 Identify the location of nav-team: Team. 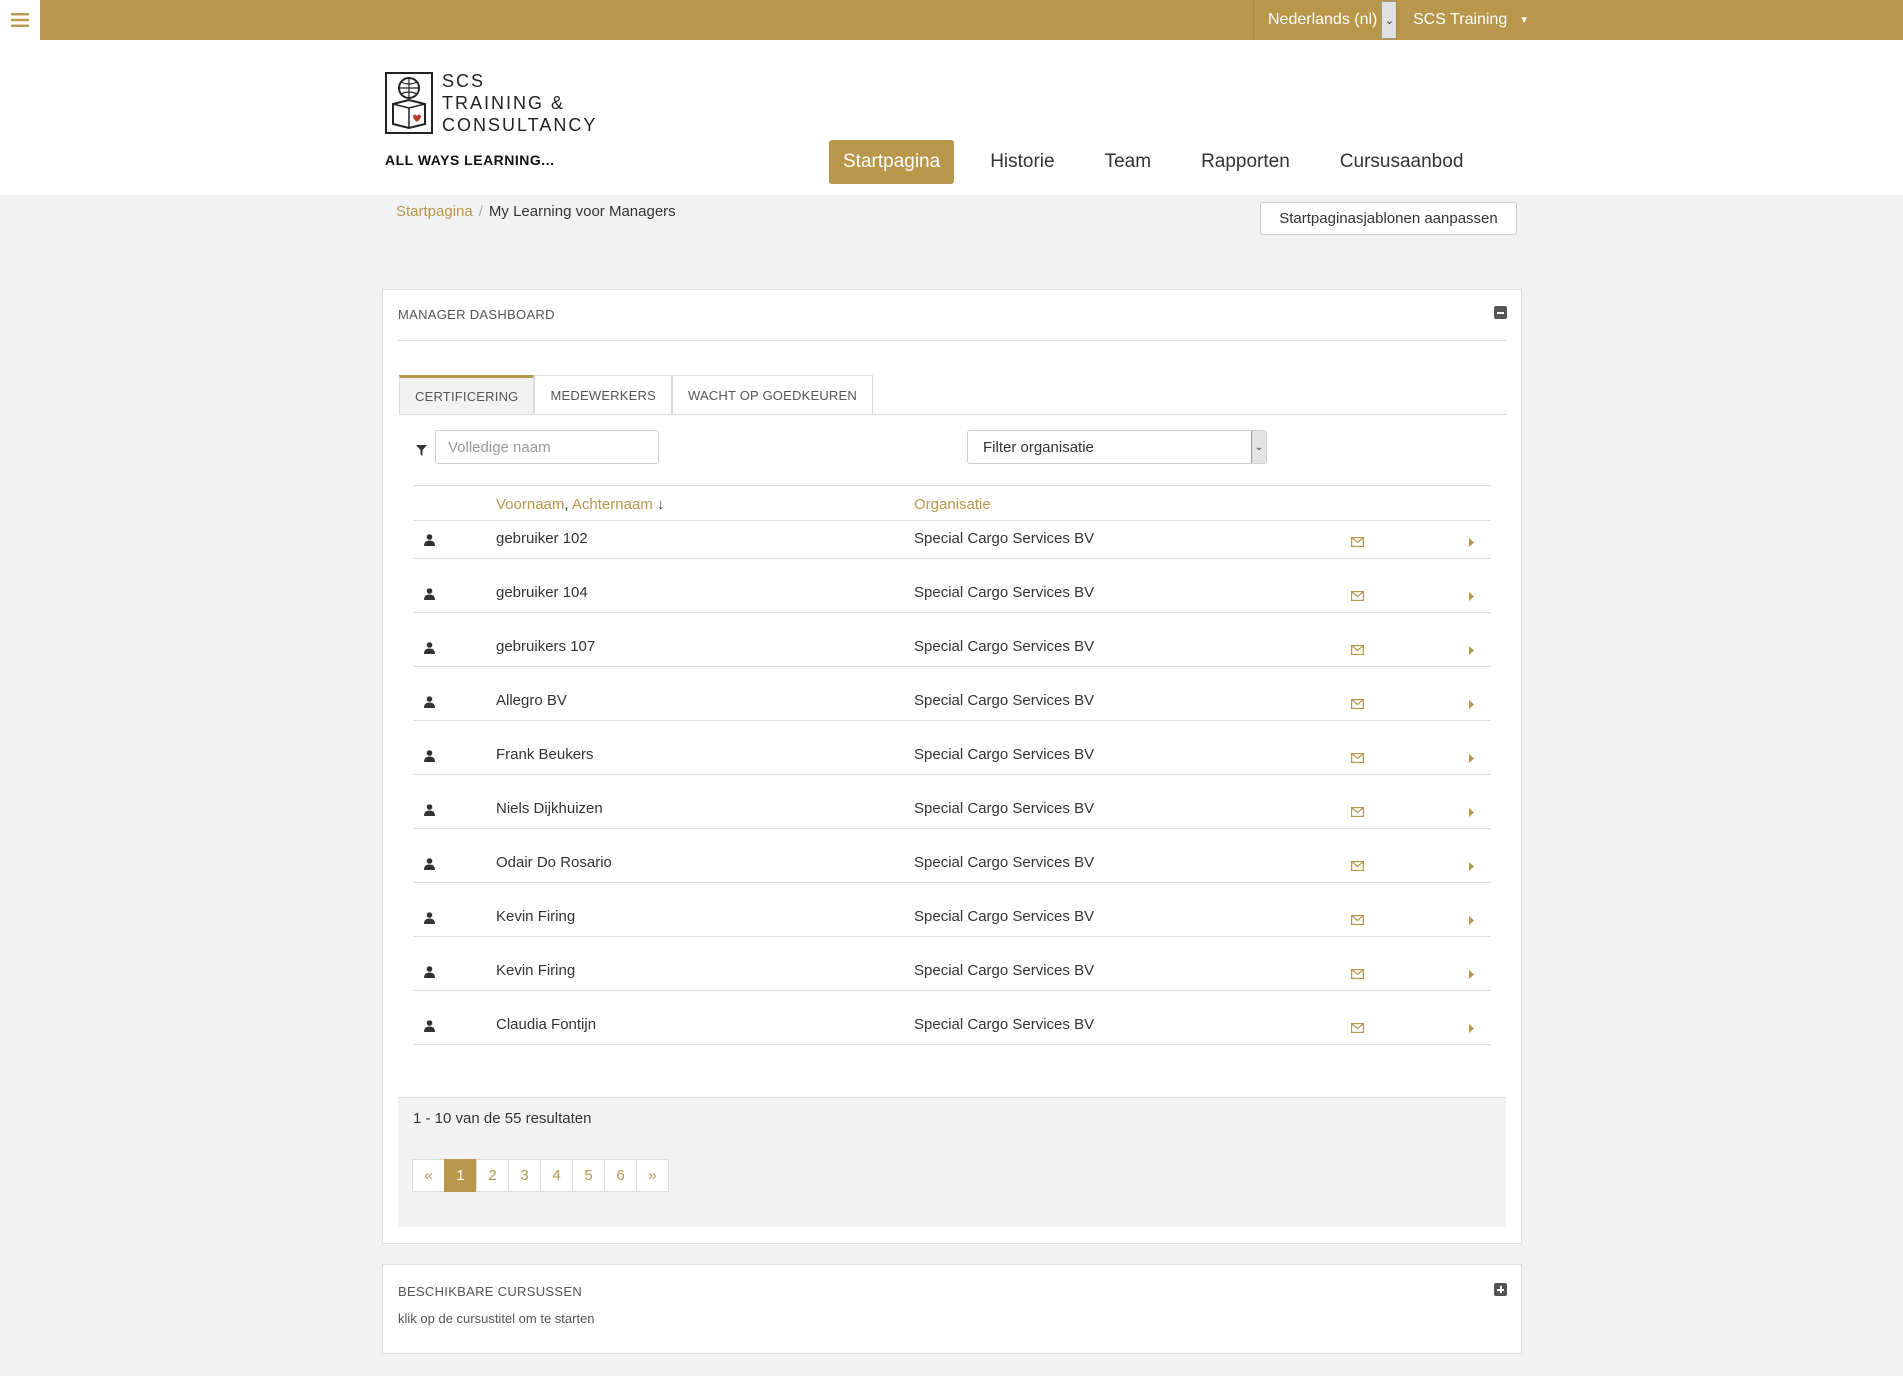
(1128, 162).